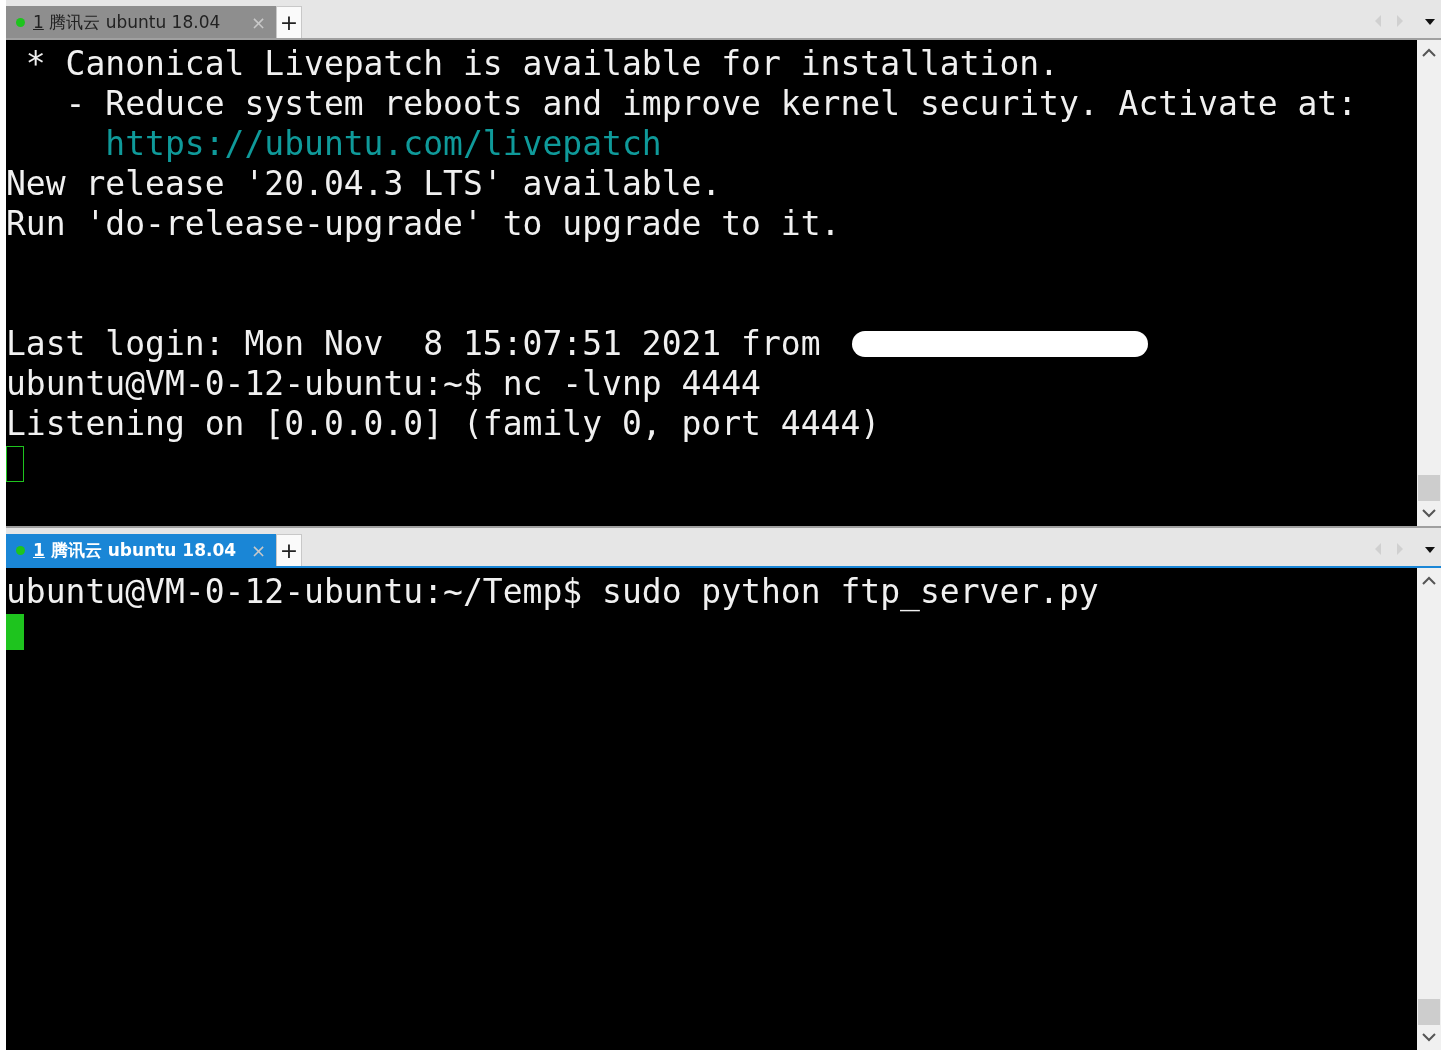  I want to click on terminal-line: Last login: Mon Nov 8 15:07:51 2021 from, so click(414, 344).